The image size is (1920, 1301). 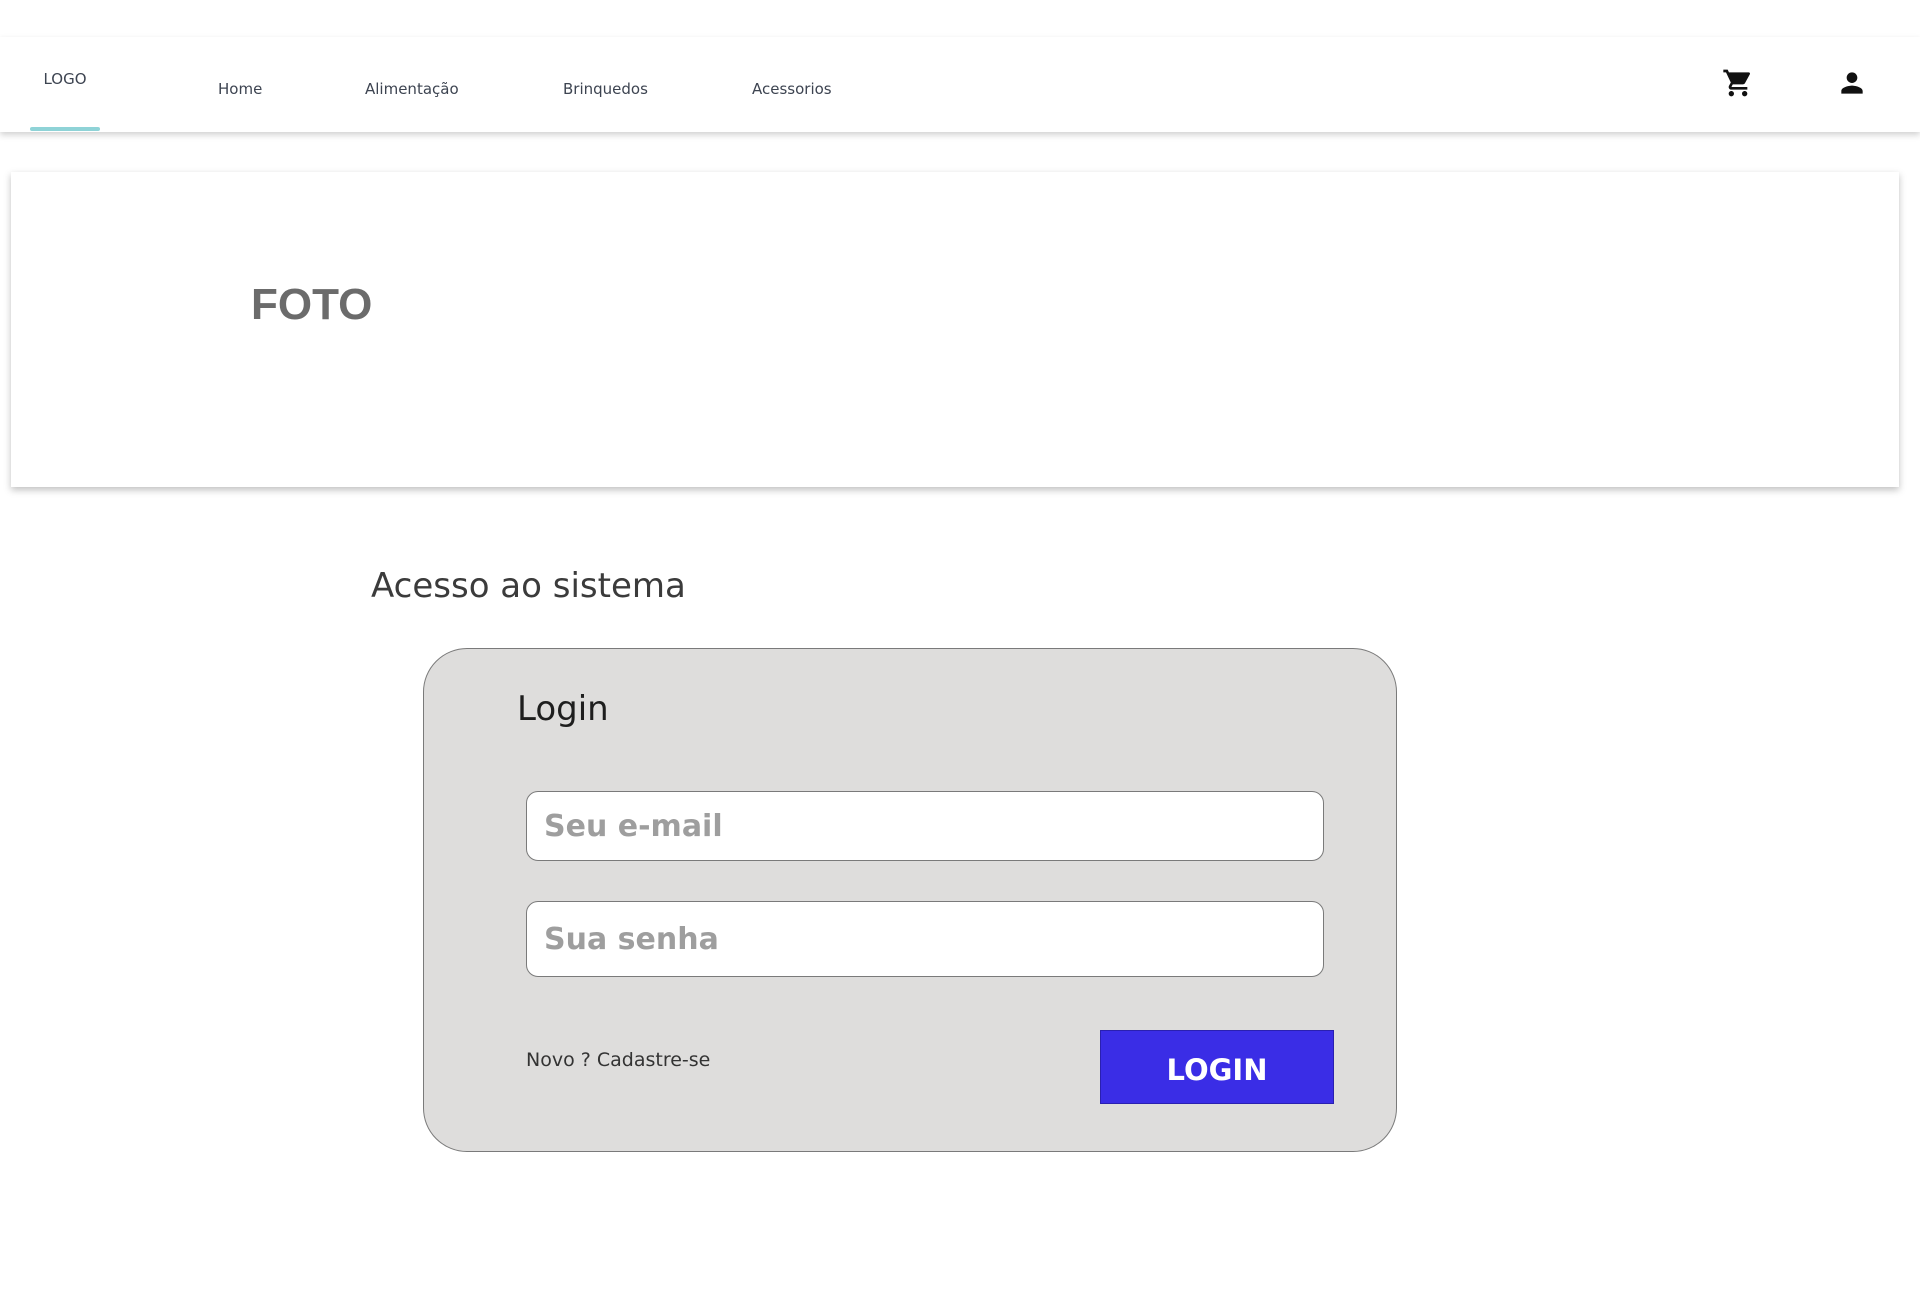 I want to click on password-field, so click(x=925, y=939).